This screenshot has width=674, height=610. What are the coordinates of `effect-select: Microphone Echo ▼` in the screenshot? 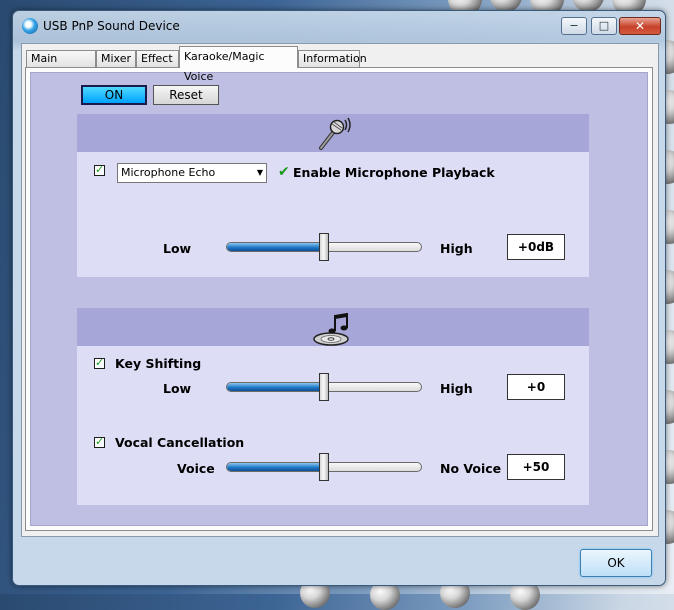 It's located at (192, 173).